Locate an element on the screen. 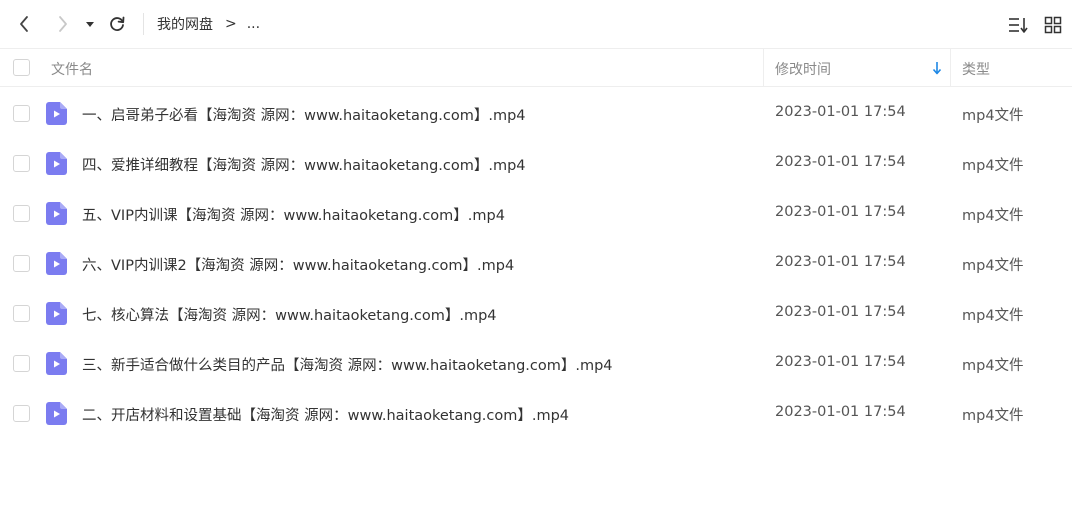 The image size is (1072, 523). breadcrumb-root: 我的网盘 is located at coordinates (185, 24).